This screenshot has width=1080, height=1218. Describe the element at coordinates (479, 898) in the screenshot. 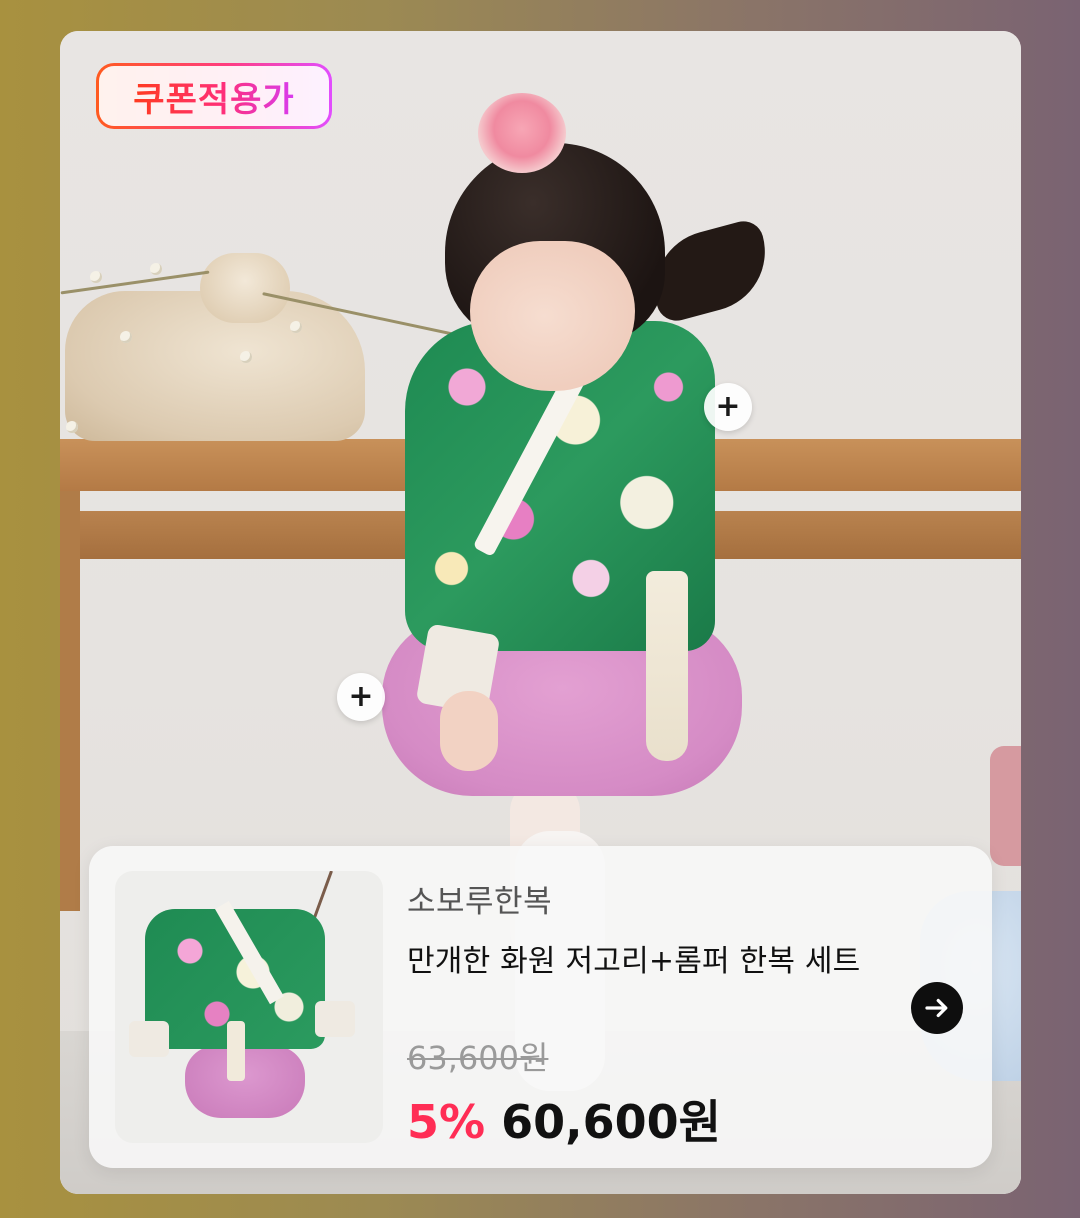

I see `brand-name: 소보루한복` at that location.